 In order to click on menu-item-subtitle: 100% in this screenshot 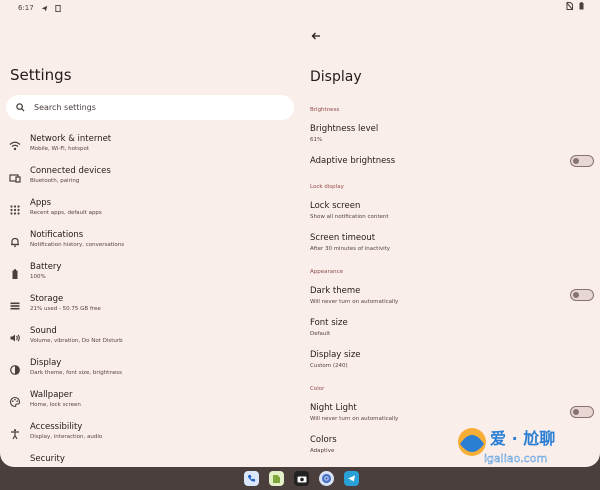, I will do `click(38, 277)`.